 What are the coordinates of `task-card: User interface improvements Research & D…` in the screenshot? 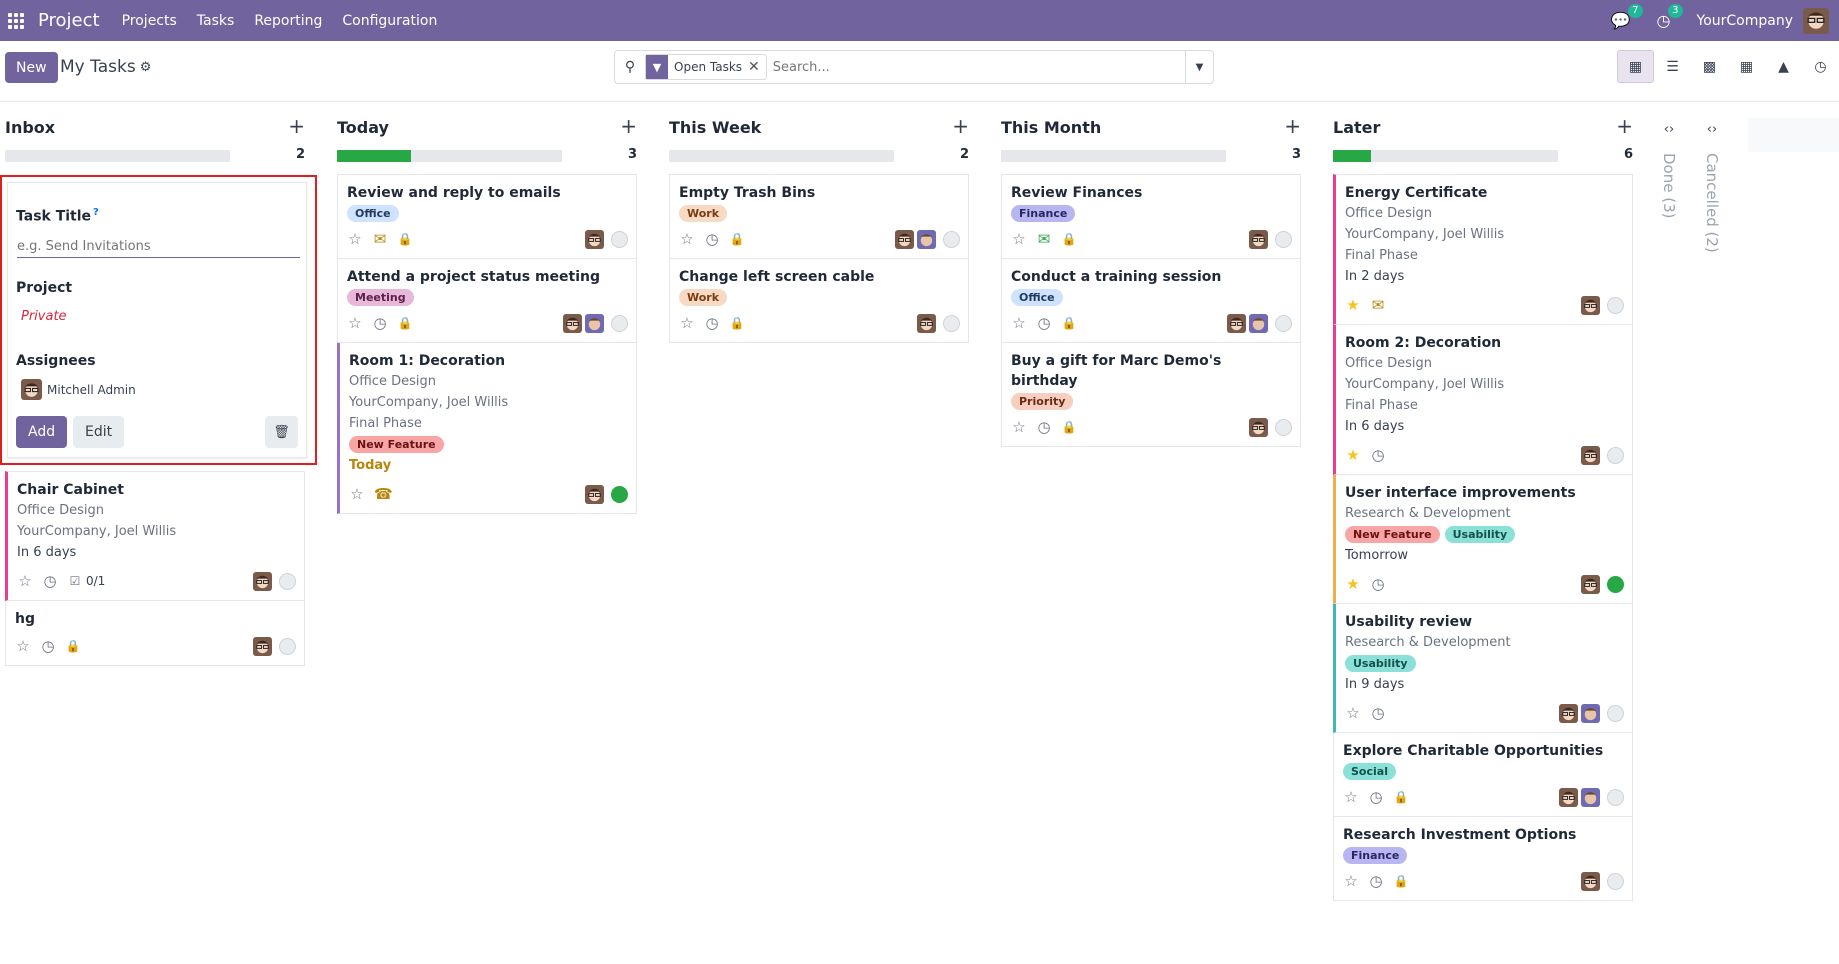 It's located at (1483, 539).